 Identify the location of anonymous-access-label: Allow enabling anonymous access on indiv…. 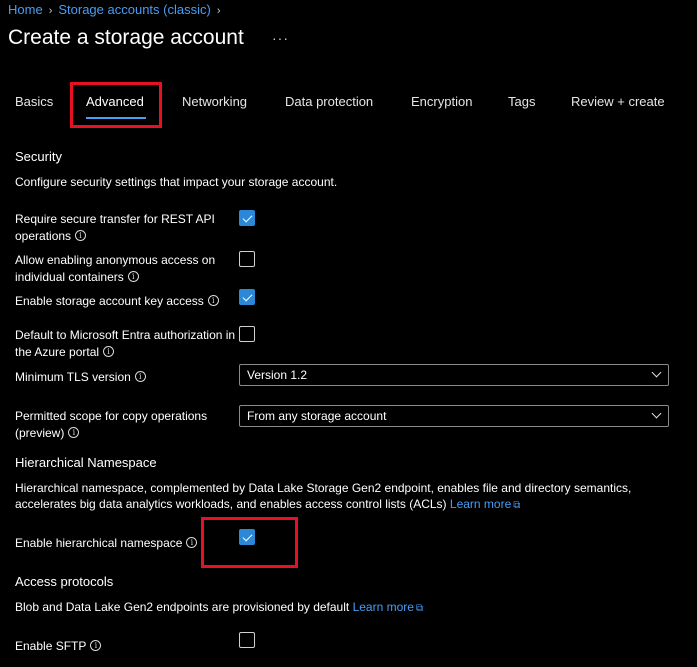
(115, 269).